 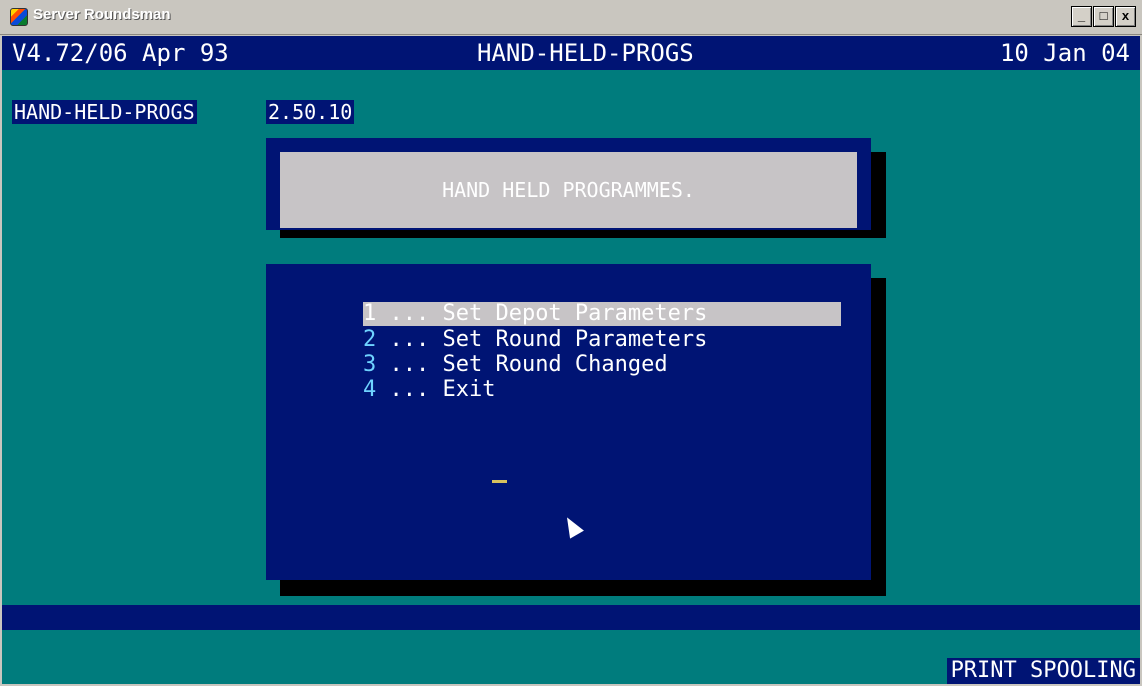 I want to click on menu-item-number: 4, so click(x=370, y=389).